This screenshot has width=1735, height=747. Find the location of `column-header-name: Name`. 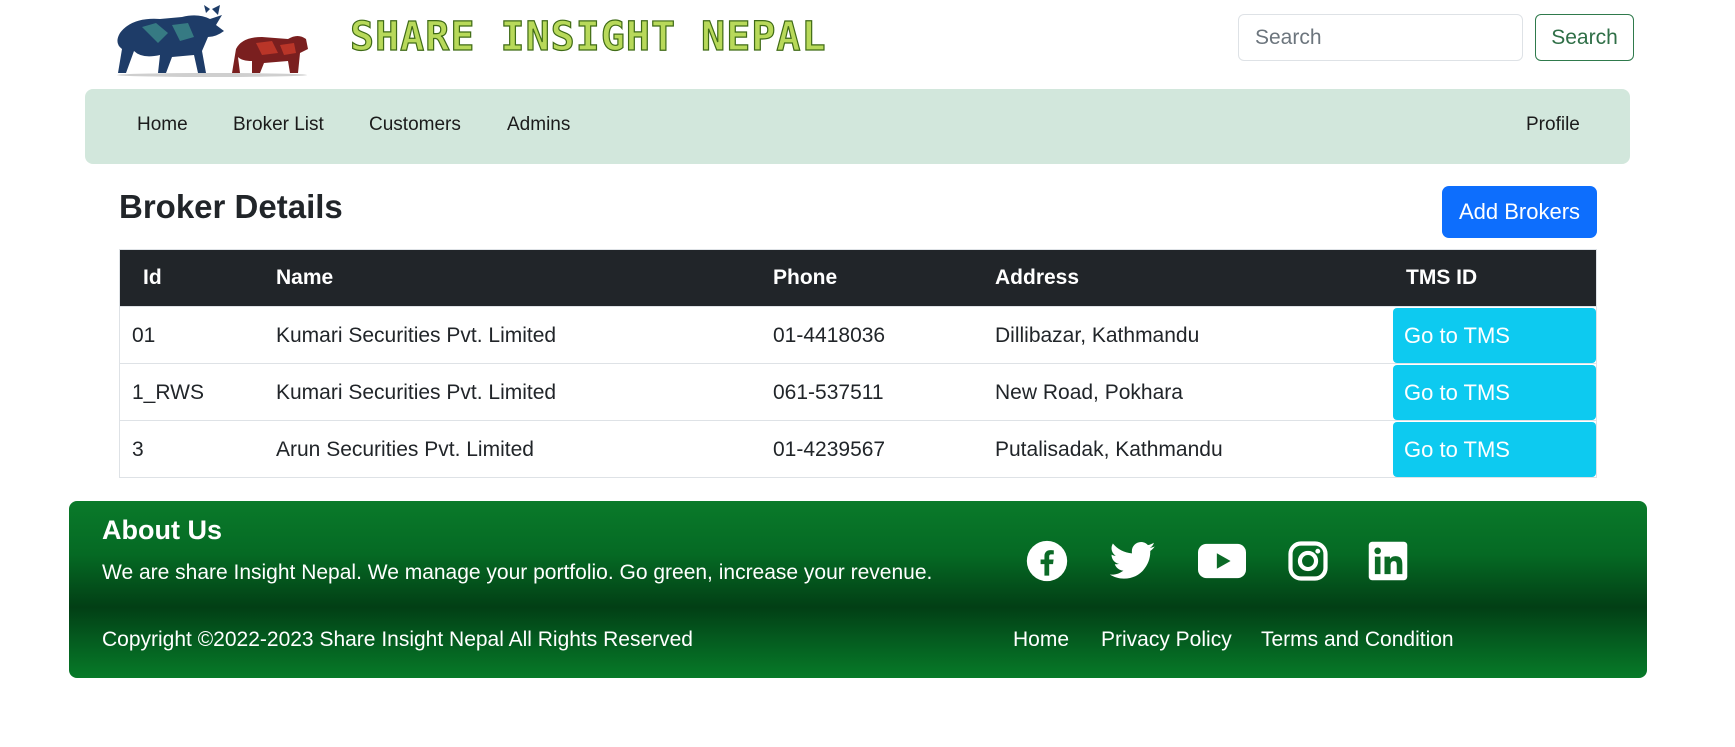

column-header-name: Name is located at coordinates (305, 277).